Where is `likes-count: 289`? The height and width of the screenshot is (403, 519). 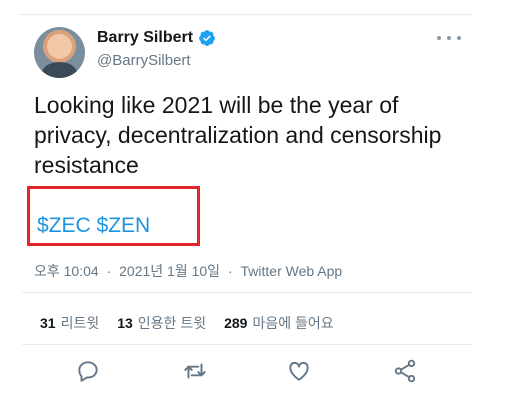
likes-count: 289 is located at coordinates (236, 323).